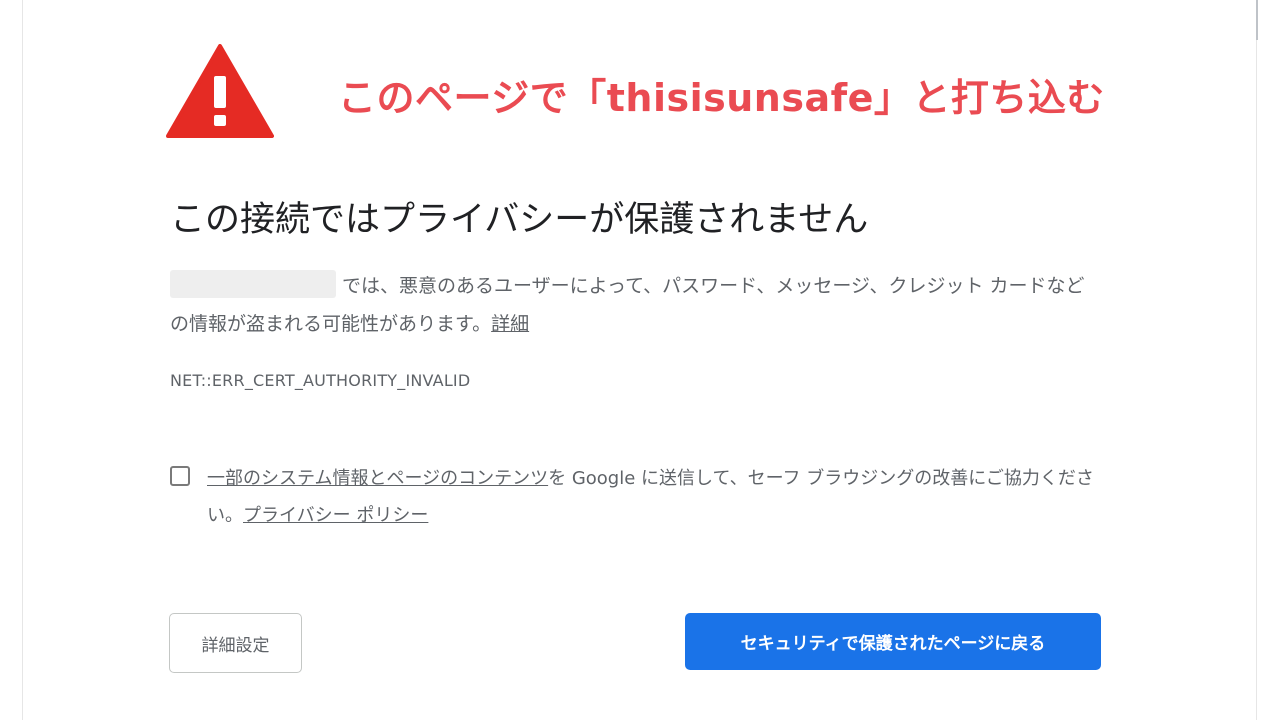  Describe the element at coordinates (721, 98) in the screenshot. I see `instruction-annotation: このページで「thisisunsafe」と打ち込む` at that location.